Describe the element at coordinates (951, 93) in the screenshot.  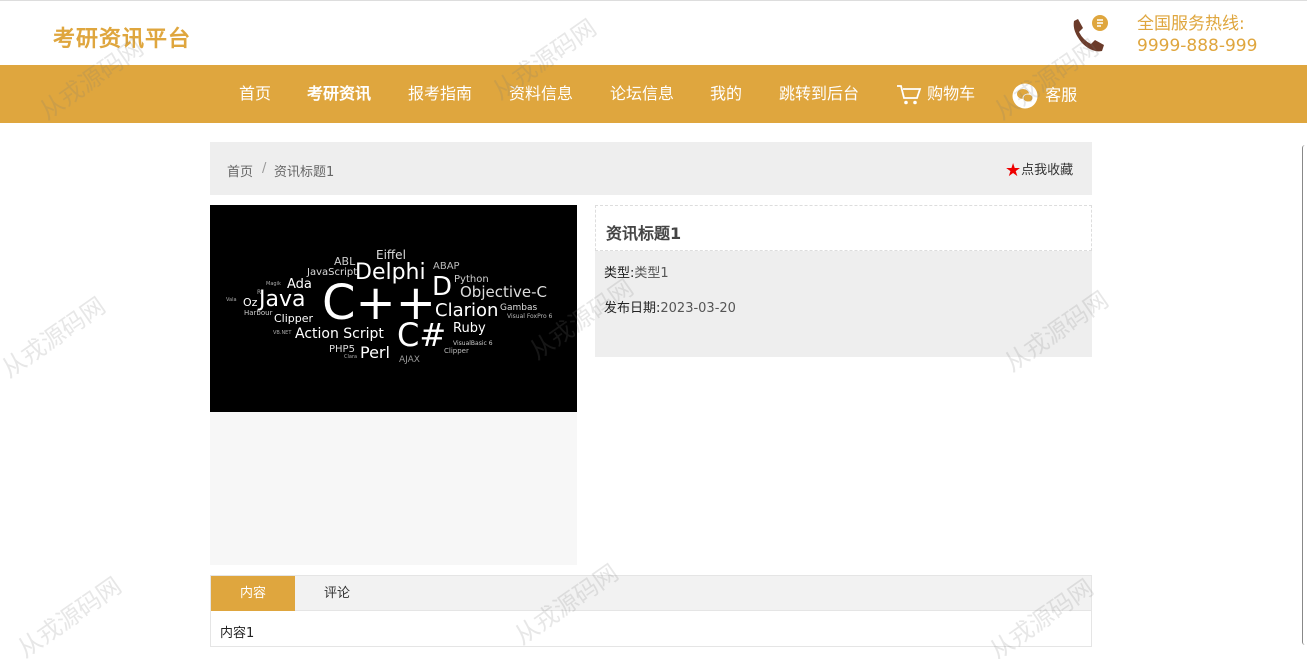
I see `nav-cart-label: 购物车` at that location.